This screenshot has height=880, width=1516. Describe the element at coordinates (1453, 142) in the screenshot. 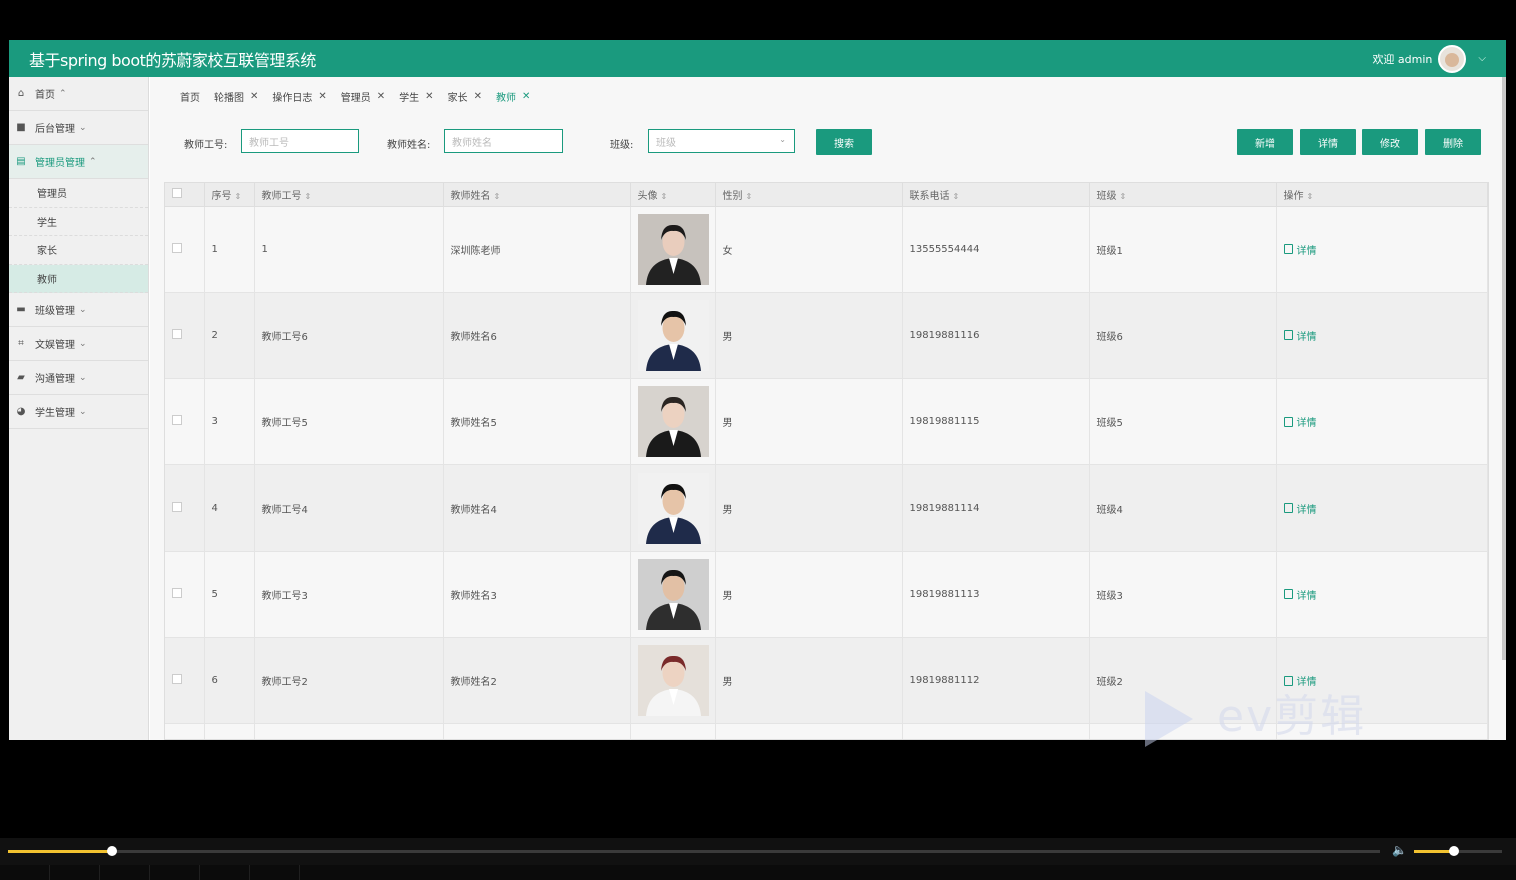

I see `delete-button: 删除` at that location.